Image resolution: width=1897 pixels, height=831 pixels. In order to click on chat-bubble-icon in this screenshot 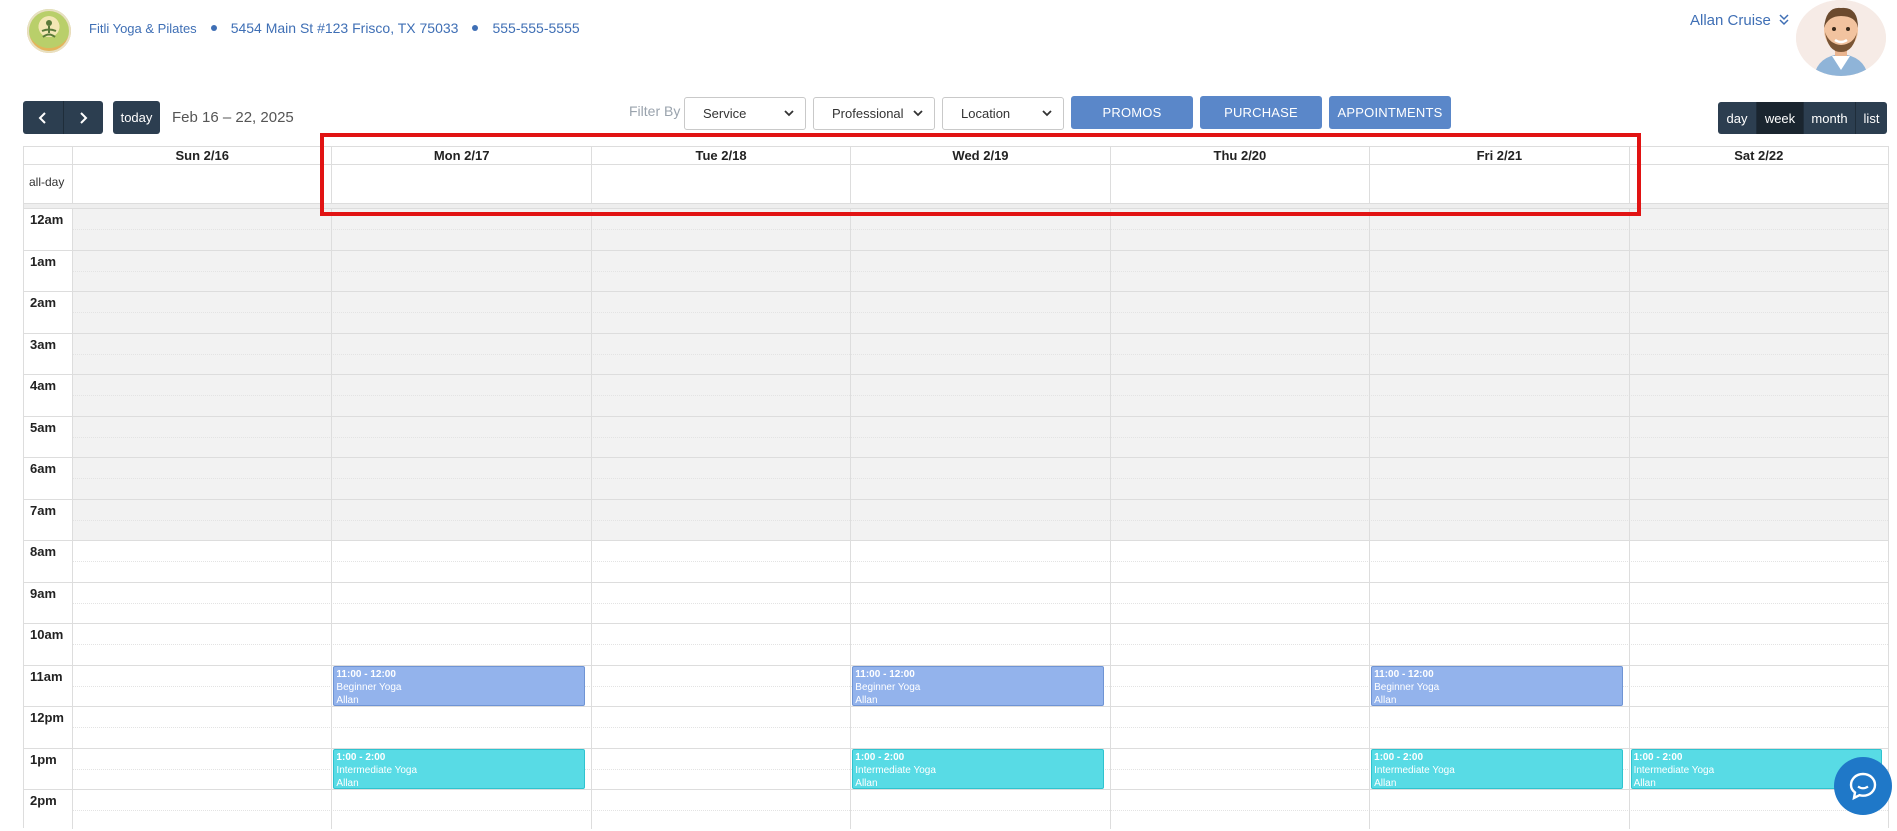, I will do `click(1863, 786)`.